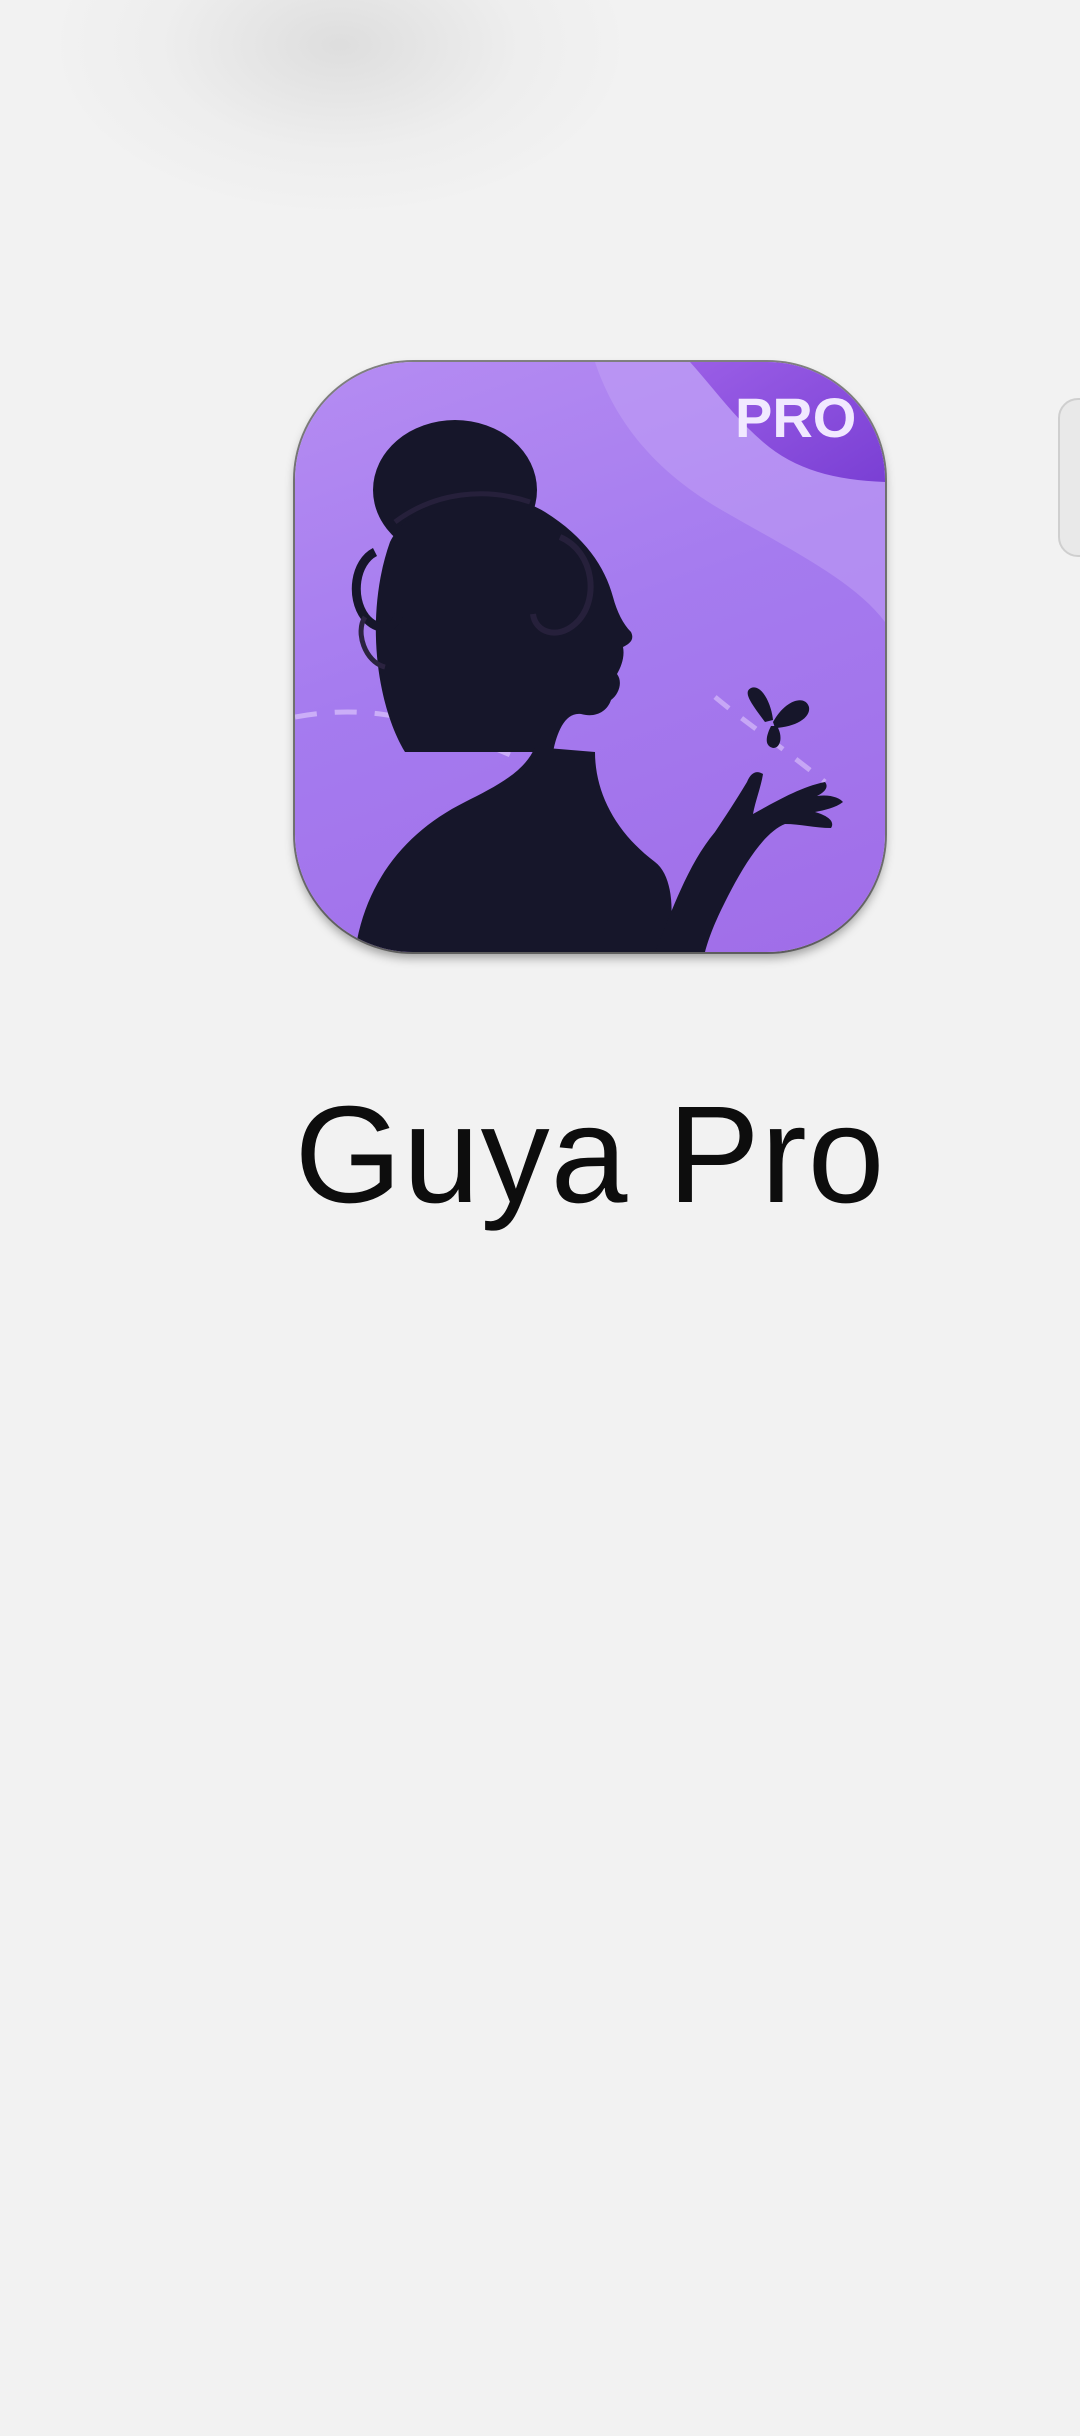 The height and width of the screenshot is (2436, 1080). I want to click on pro-badge: PRO, so click(795, 417).